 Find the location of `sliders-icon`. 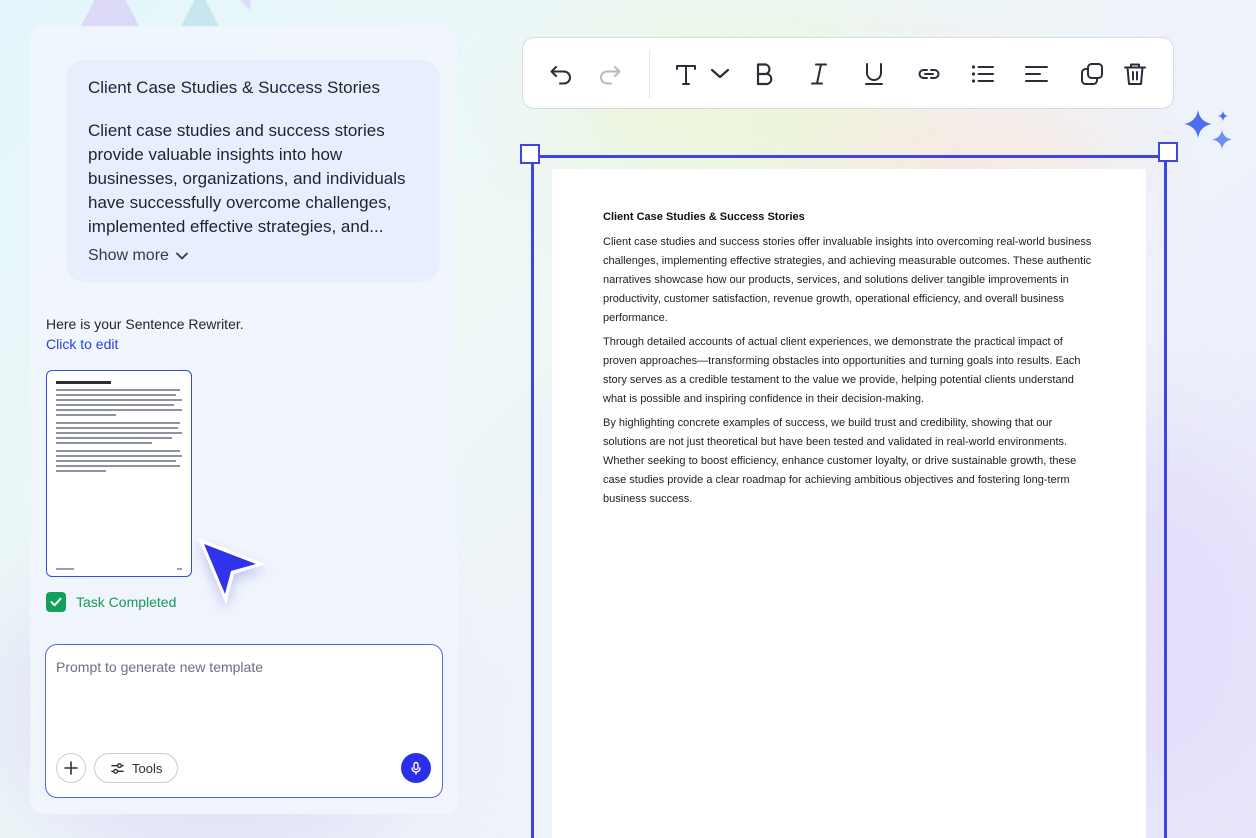

sliders-icon is located at coordinates (117, 768).